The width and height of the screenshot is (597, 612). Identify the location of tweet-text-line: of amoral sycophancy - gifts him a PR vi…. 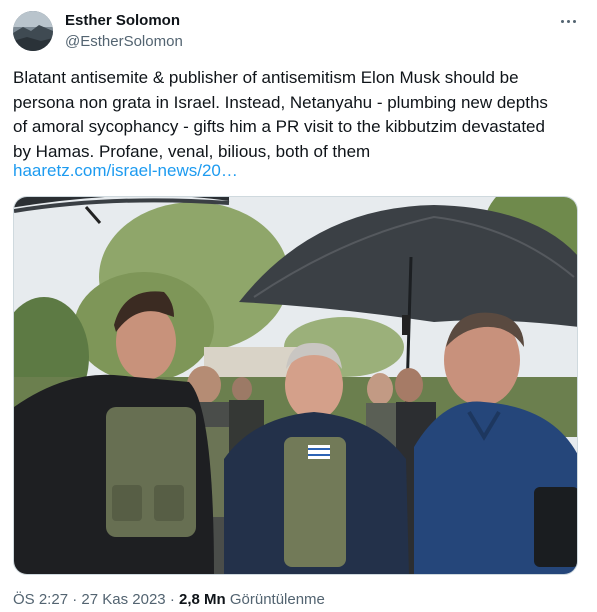
(279, 126).